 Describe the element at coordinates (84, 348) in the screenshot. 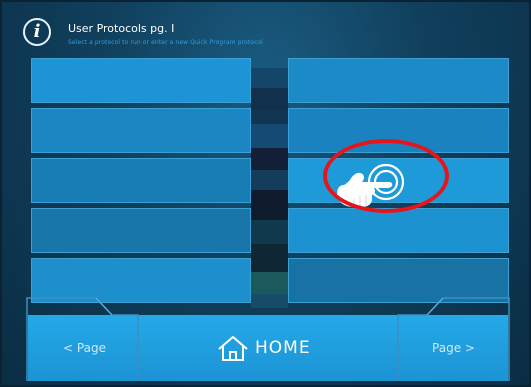

I see `previous-page-button: < Page` at that location.